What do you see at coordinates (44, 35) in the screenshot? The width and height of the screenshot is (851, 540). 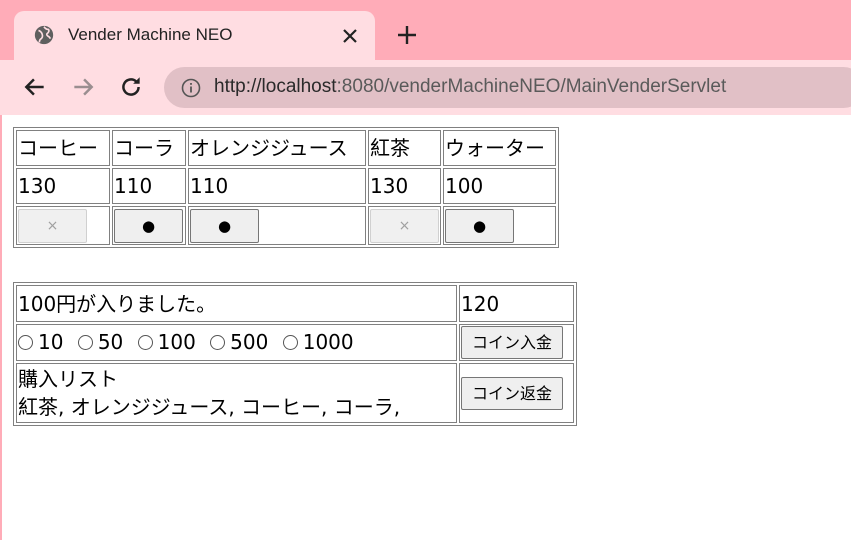 I see `globe-icon` at bounding box center [44, 35].